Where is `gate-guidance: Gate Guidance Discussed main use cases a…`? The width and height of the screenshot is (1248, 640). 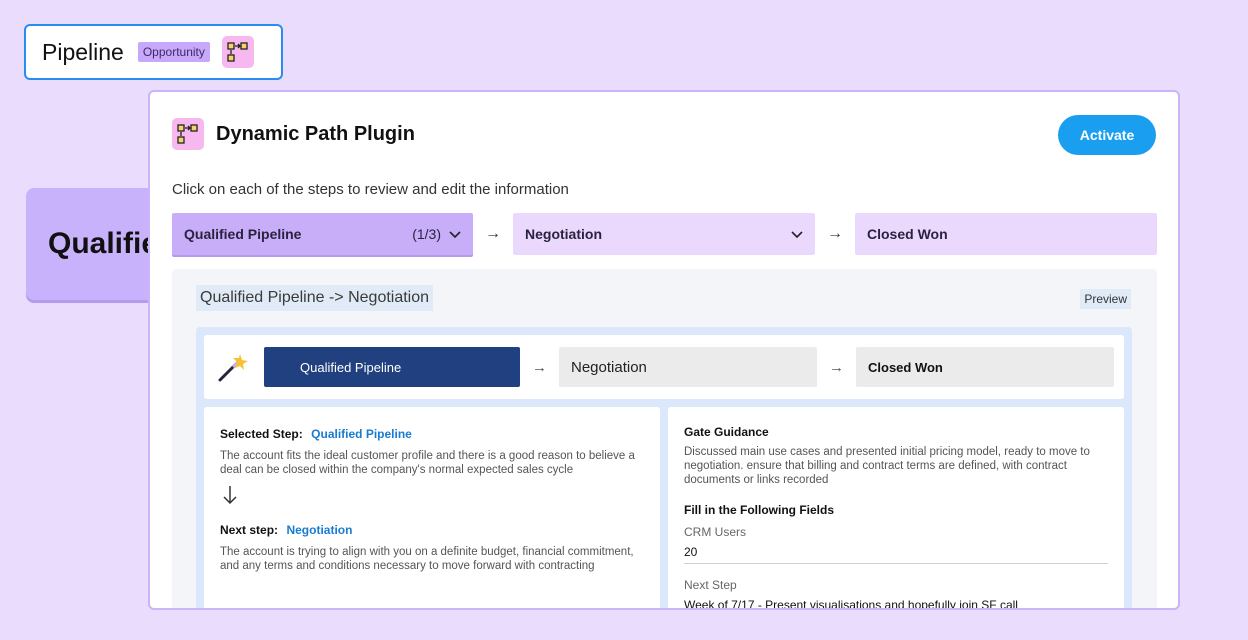 gate-guidance: Gate Guidance Discussed main use cases a… is located at coordinates (896, 507).